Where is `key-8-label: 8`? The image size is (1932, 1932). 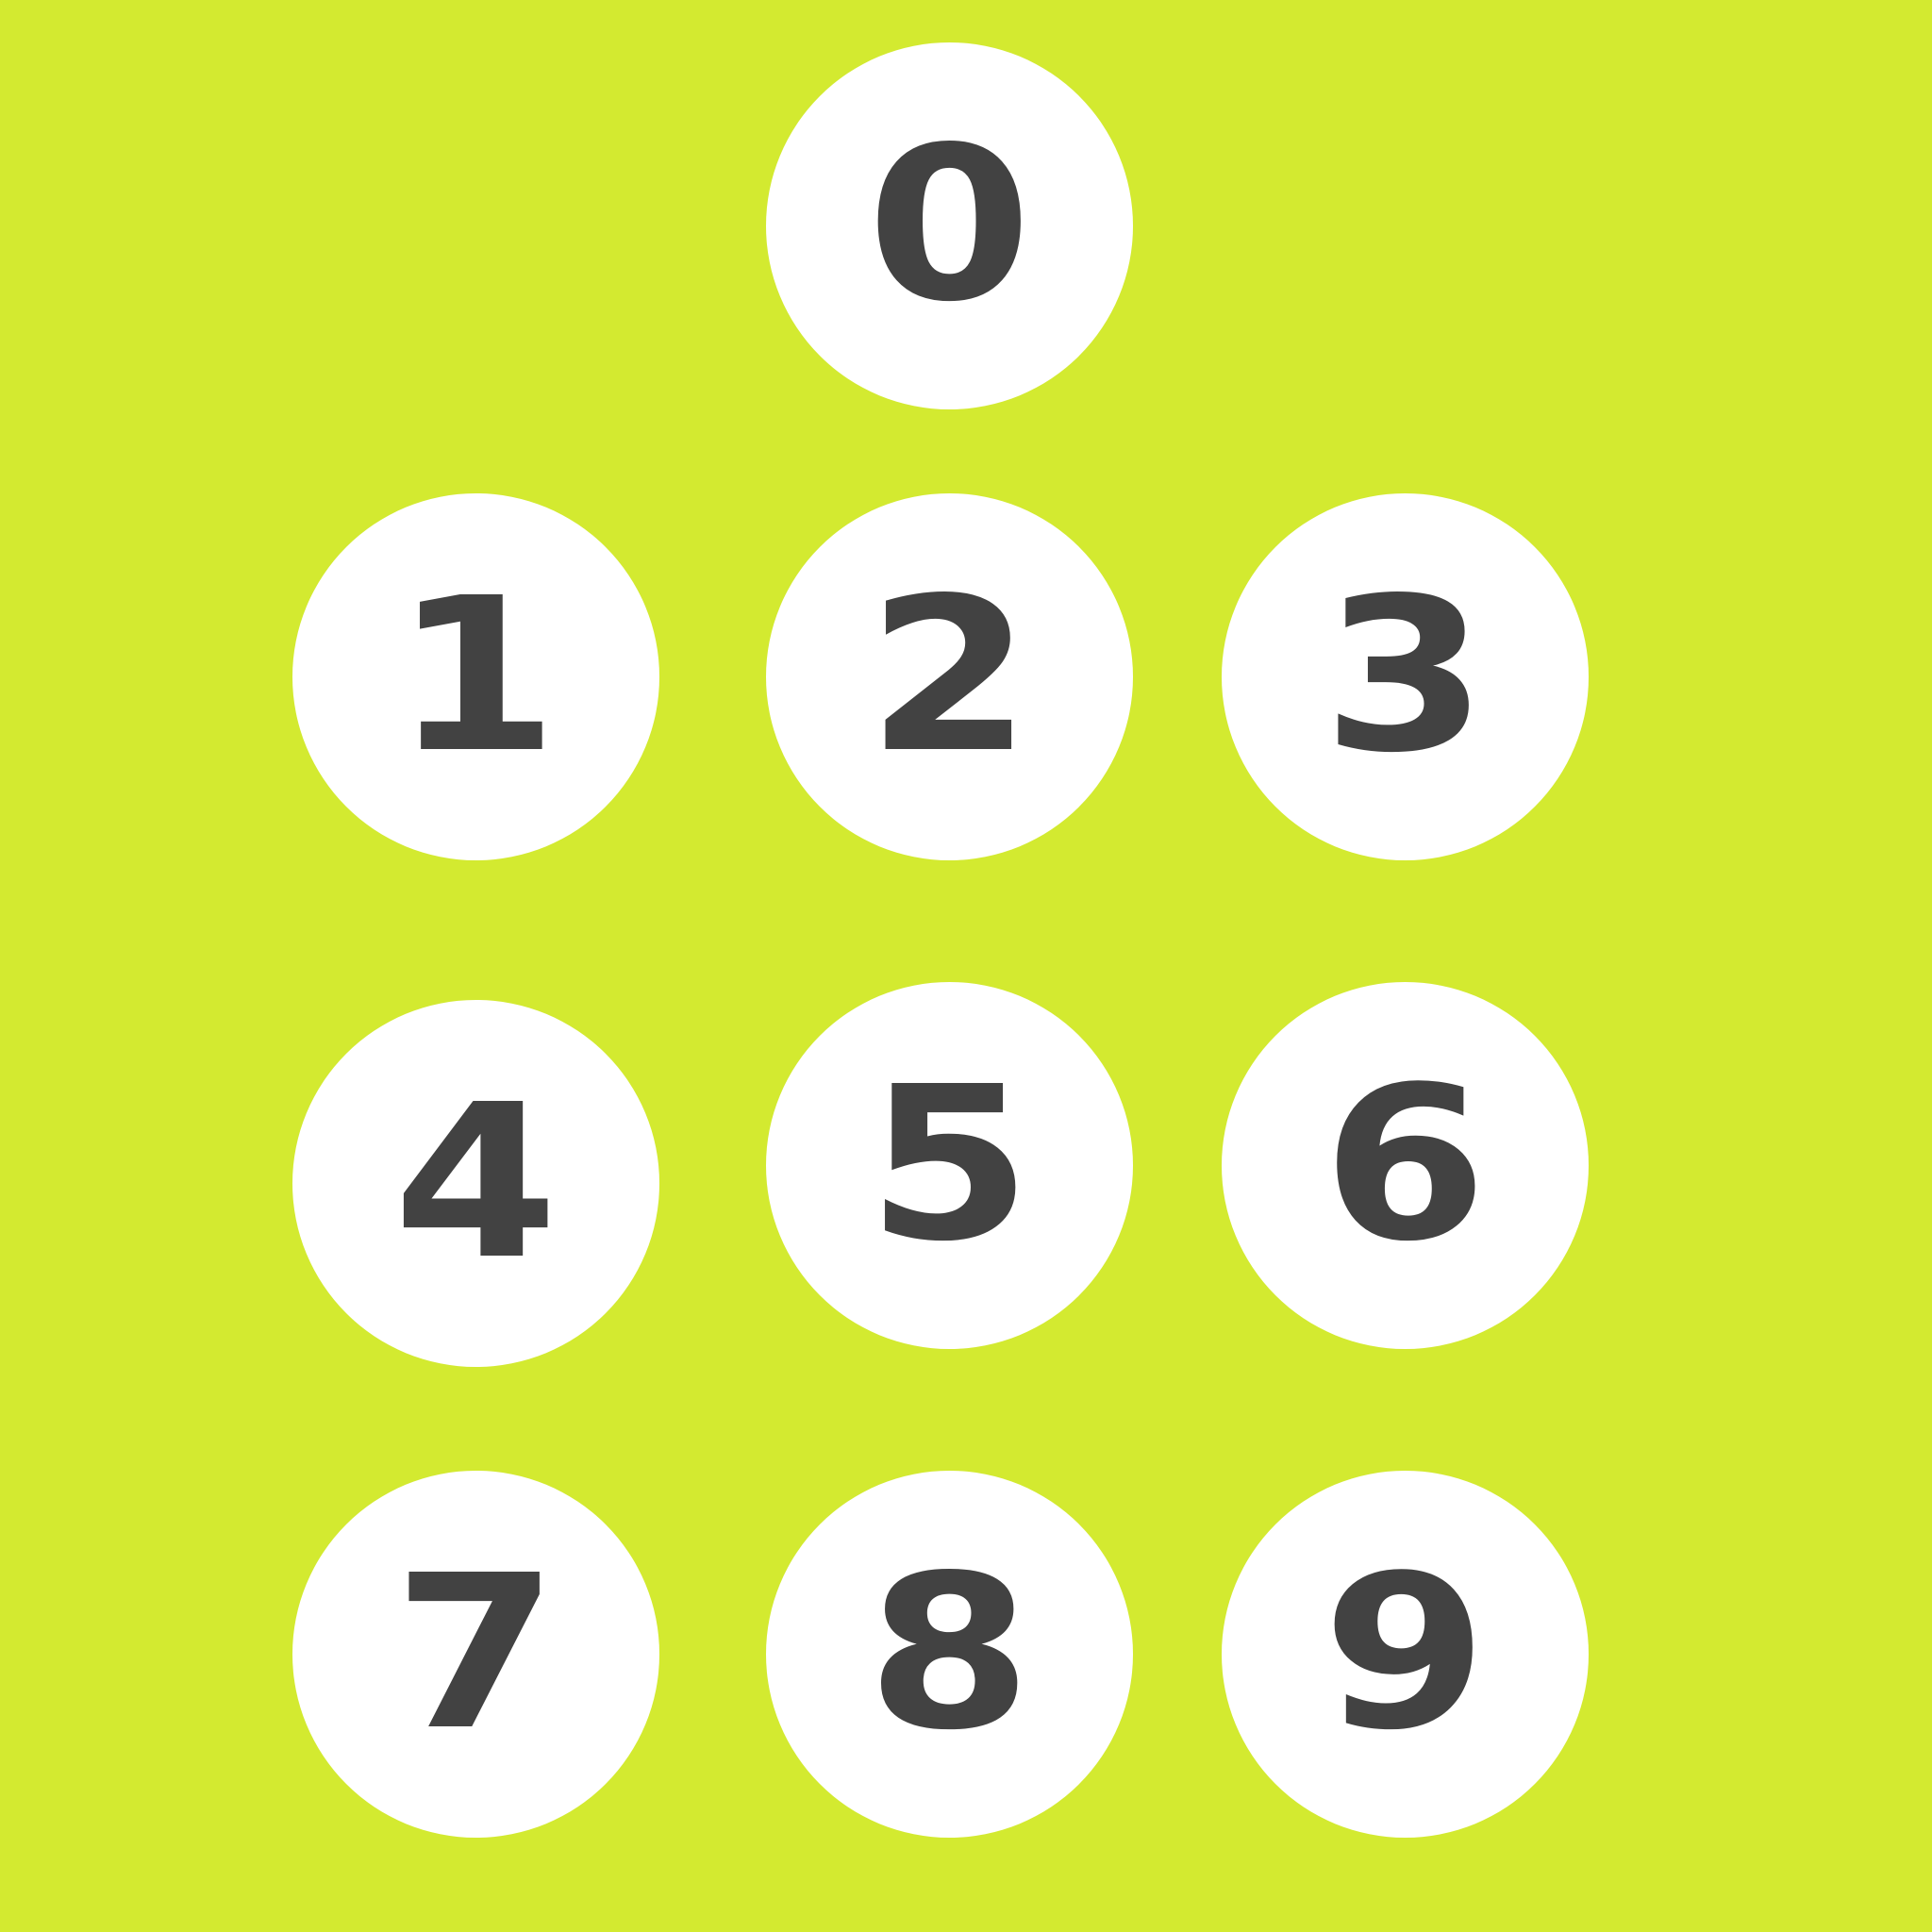
key-8-label: 8 is located at coordinates (949, 1653).